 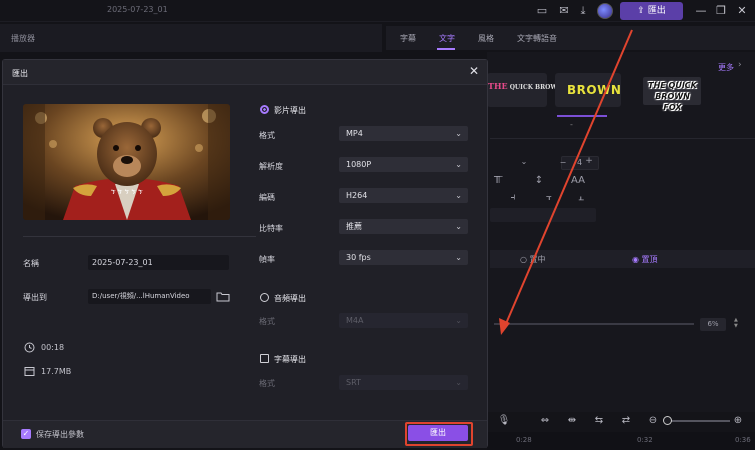 I want to click on annotation-arrow, so click(x=566, y=182).